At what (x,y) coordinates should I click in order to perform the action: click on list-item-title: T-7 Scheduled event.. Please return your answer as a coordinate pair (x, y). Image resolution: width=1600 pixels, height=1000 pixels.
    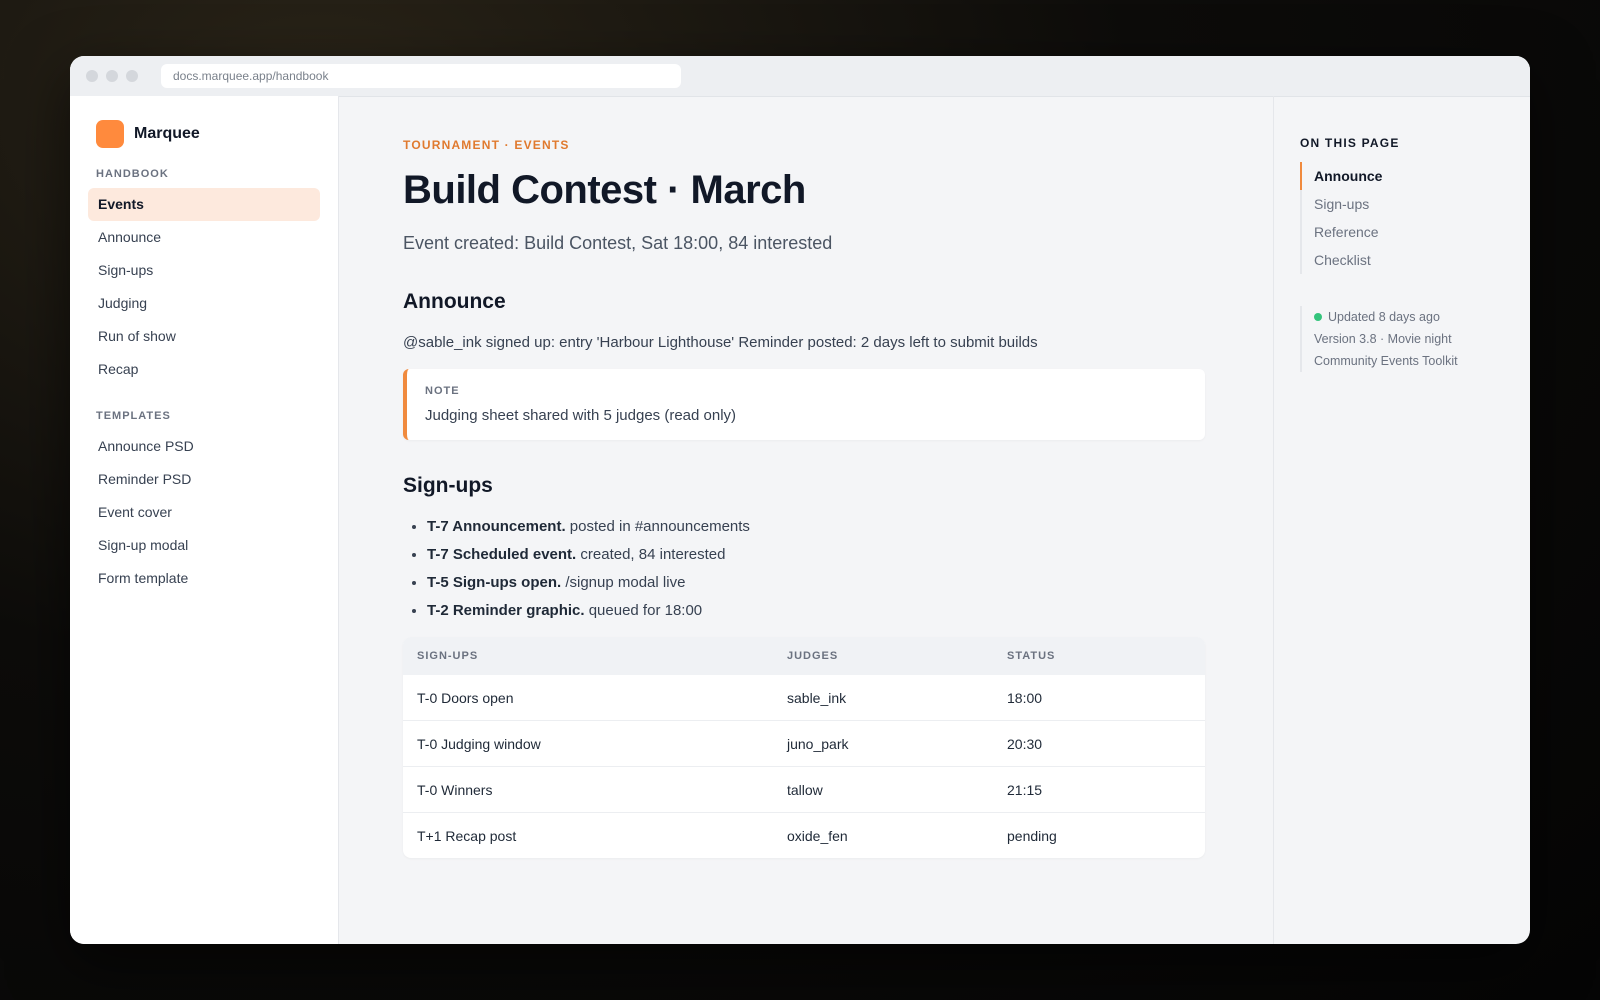
    Looking at the image, I should click on (502, 554).